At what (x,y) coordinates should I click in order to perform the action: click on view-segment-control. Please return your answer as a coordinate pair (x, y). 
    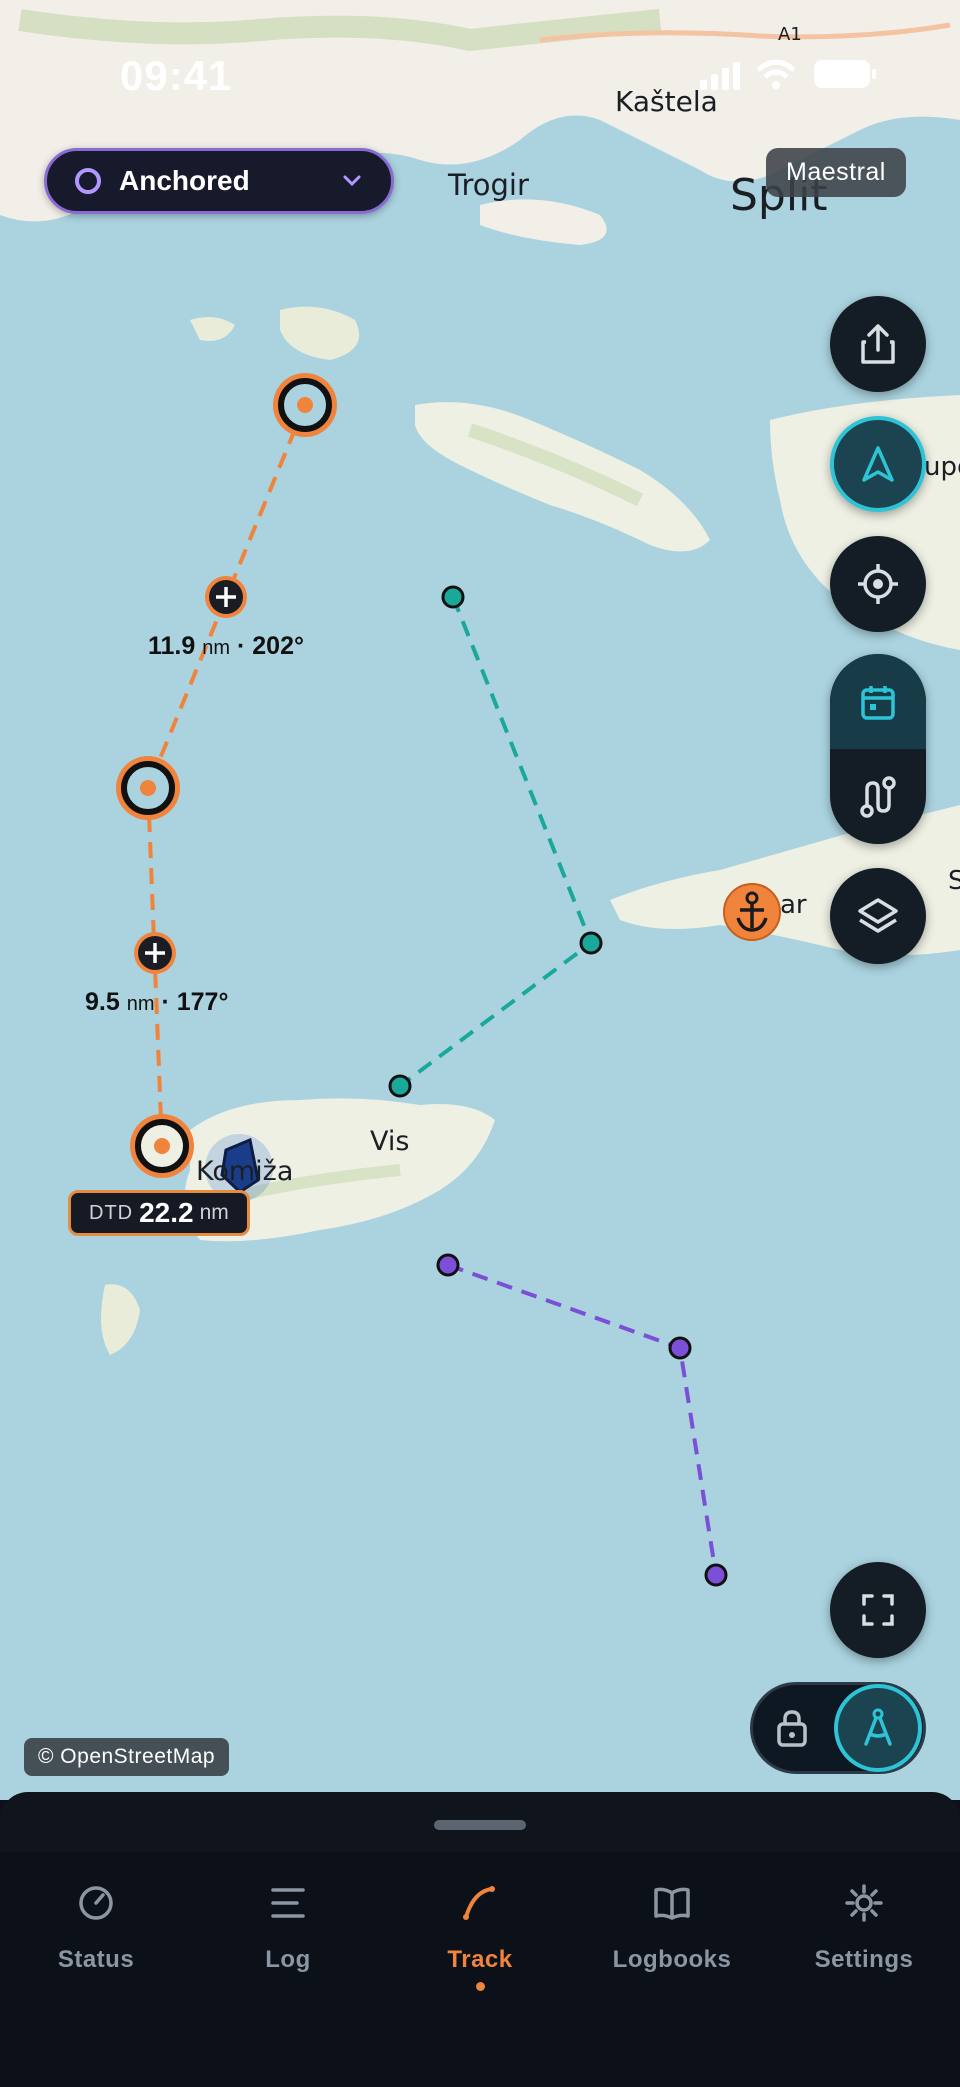
    Looking at the image, I should click on (878, 749).